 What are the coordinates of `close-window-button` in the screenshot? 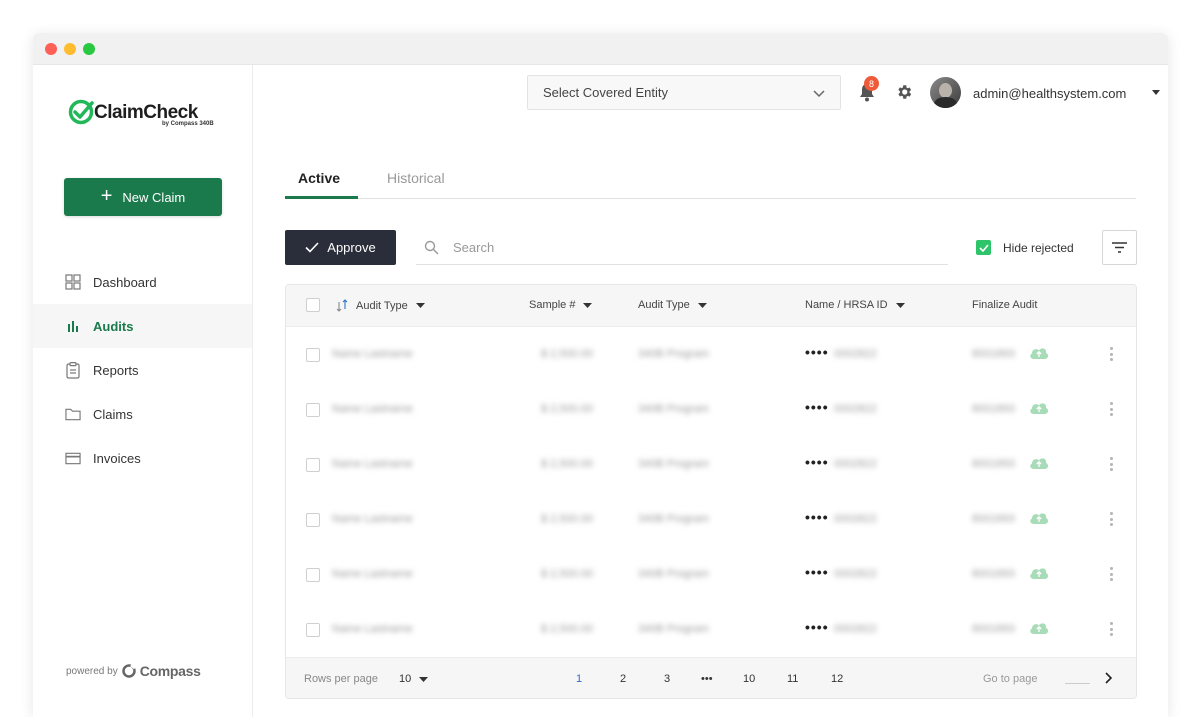 It's located at (51, 49).